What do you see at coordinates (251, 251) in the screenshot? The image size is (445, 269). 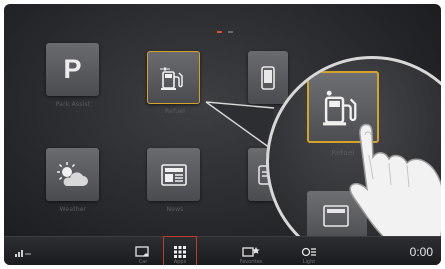 I see `favorites-icon` at bounding box center [251, 251].